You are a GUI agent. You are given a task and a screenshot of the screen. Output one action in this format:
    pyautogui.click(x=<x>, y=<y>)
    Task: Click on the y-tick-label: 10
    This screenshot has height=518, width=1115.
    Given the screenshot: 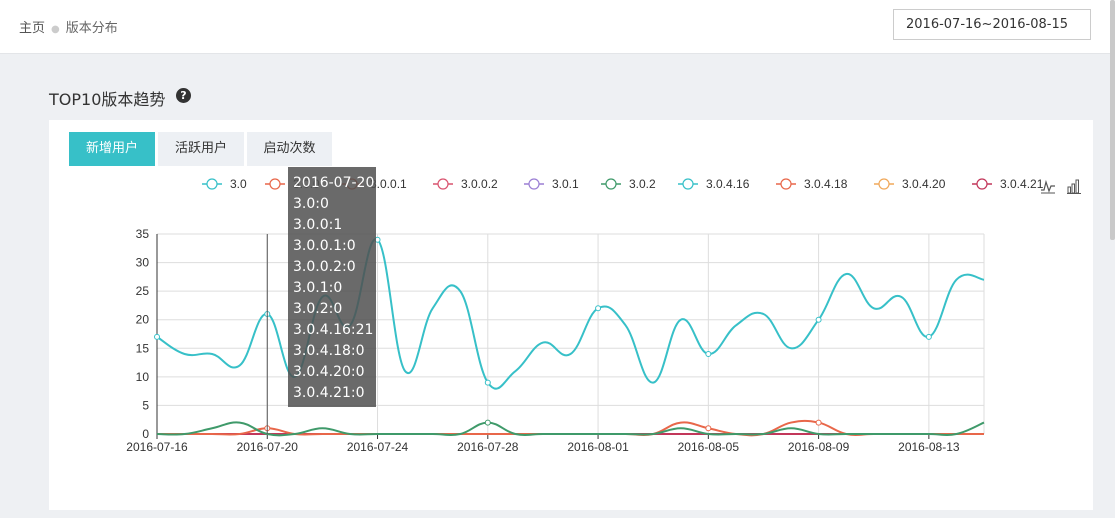 What is the action you would take?
    pyautogui.click(x=143, y=377)
    